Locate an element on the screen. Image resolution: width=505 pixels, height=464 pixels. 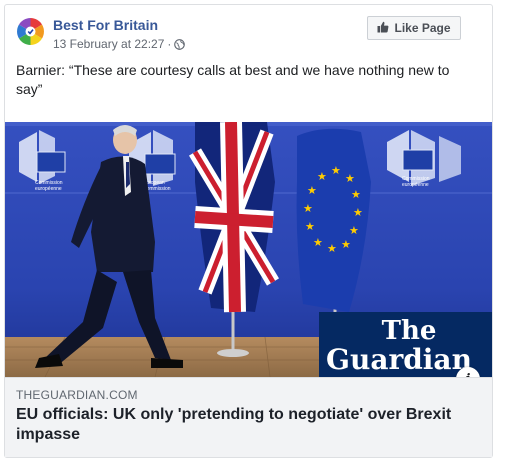
globe-icon is located at coordinates (180, 44).